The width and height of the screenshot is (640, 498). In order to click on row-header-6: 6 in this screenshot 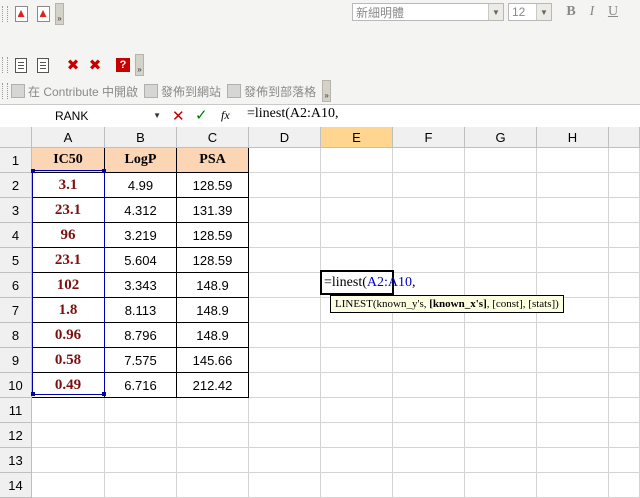, I will do `click(16, 285)`.